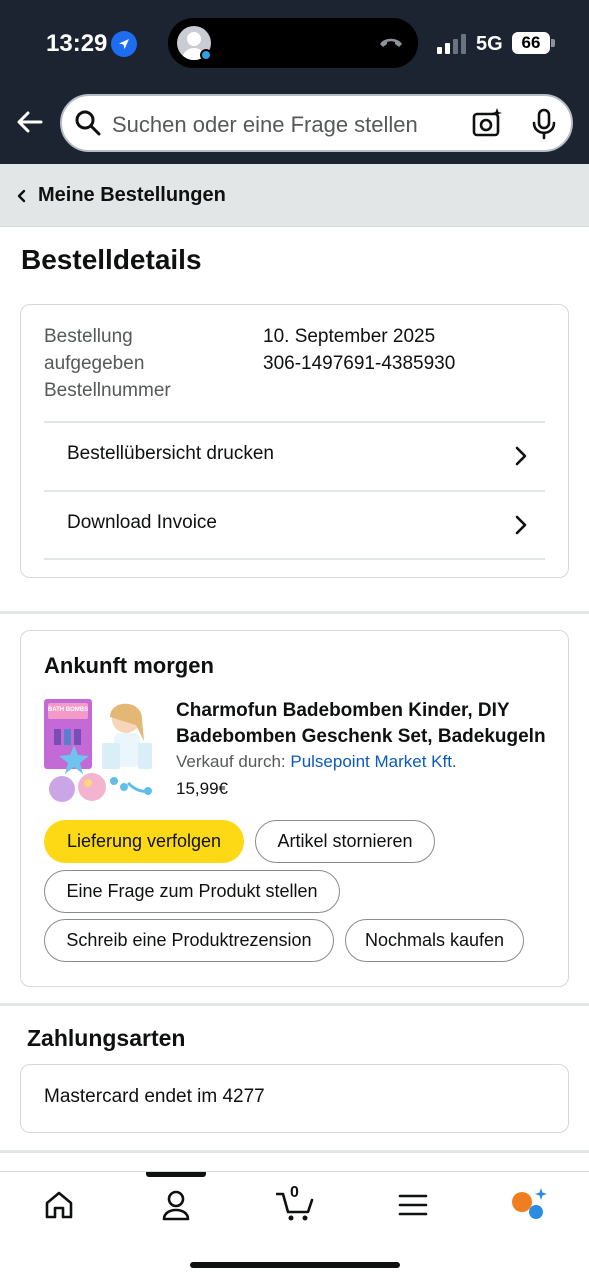  I want to click on rufus-ai-icon, so click(529, 1205).